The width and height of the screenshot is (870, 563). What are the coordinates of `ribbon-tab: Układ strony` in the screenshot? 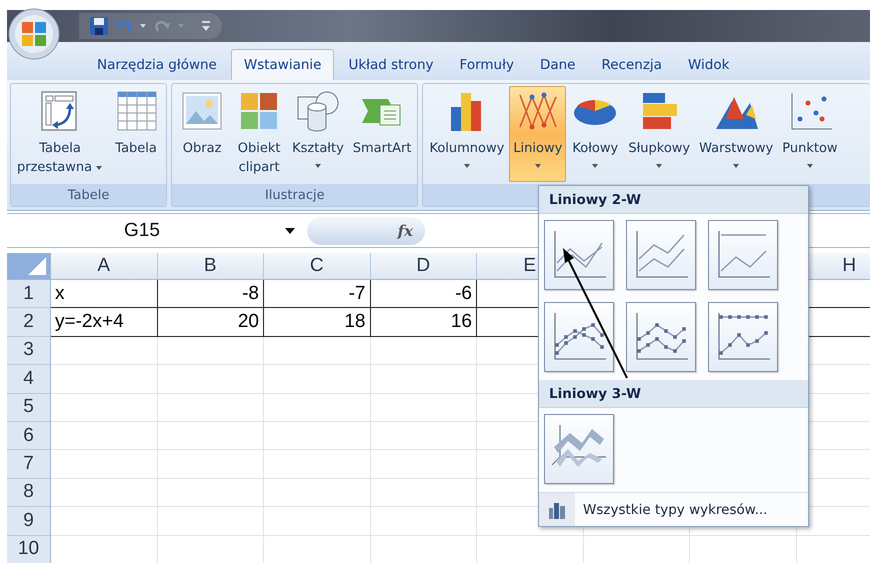 It's located at (391, 65).